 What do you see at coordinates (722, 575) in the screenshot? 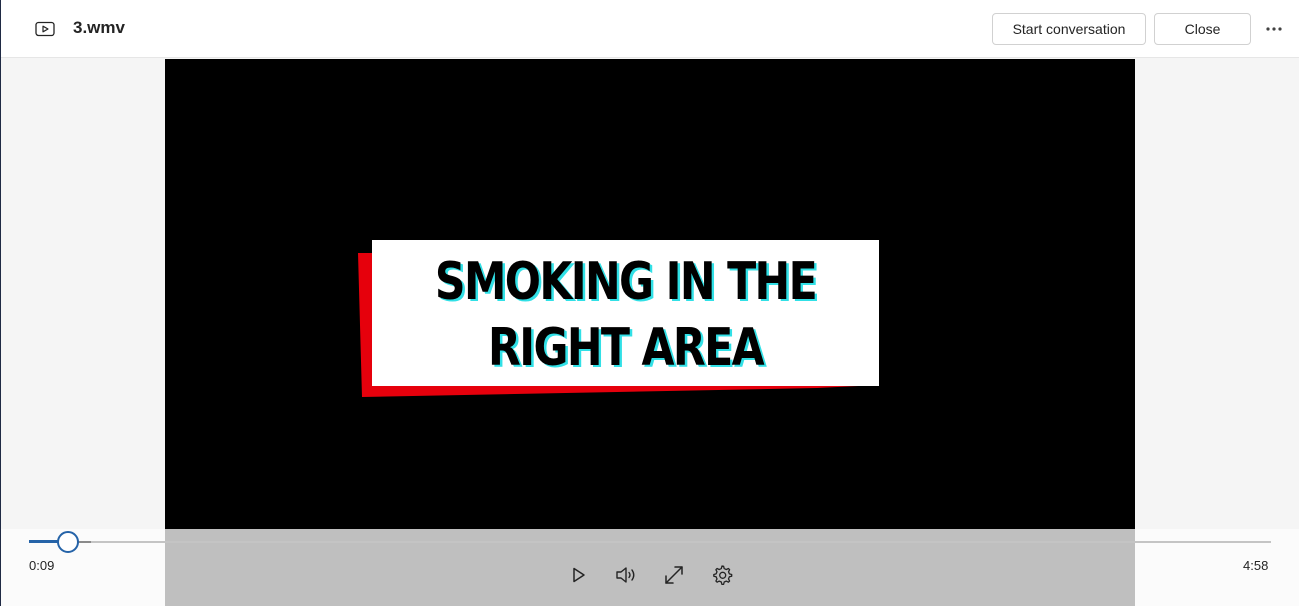
I see `settings-icon` at bounding box center [722, 575].